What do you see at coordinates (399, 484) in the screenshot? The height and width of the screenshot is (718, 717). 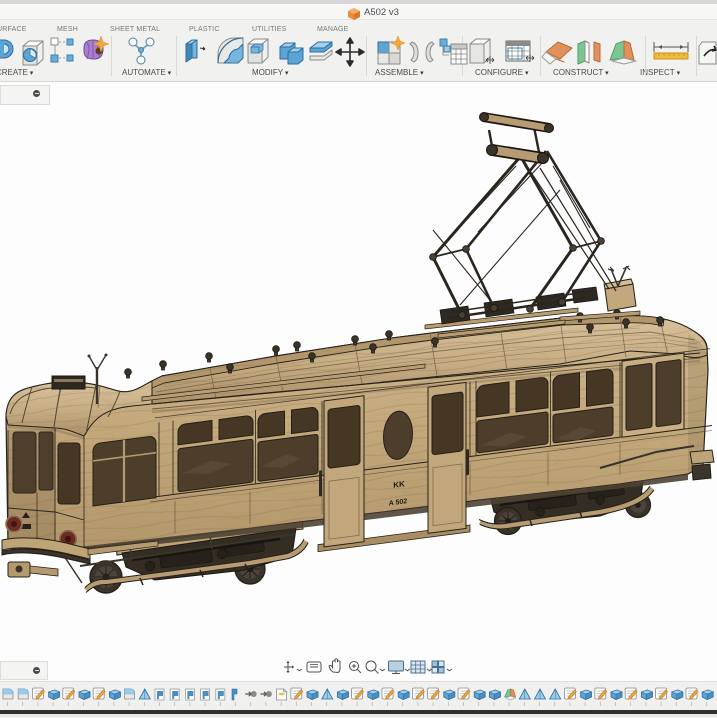 I see `svg-text: KK` at bounding box center [399, 484].